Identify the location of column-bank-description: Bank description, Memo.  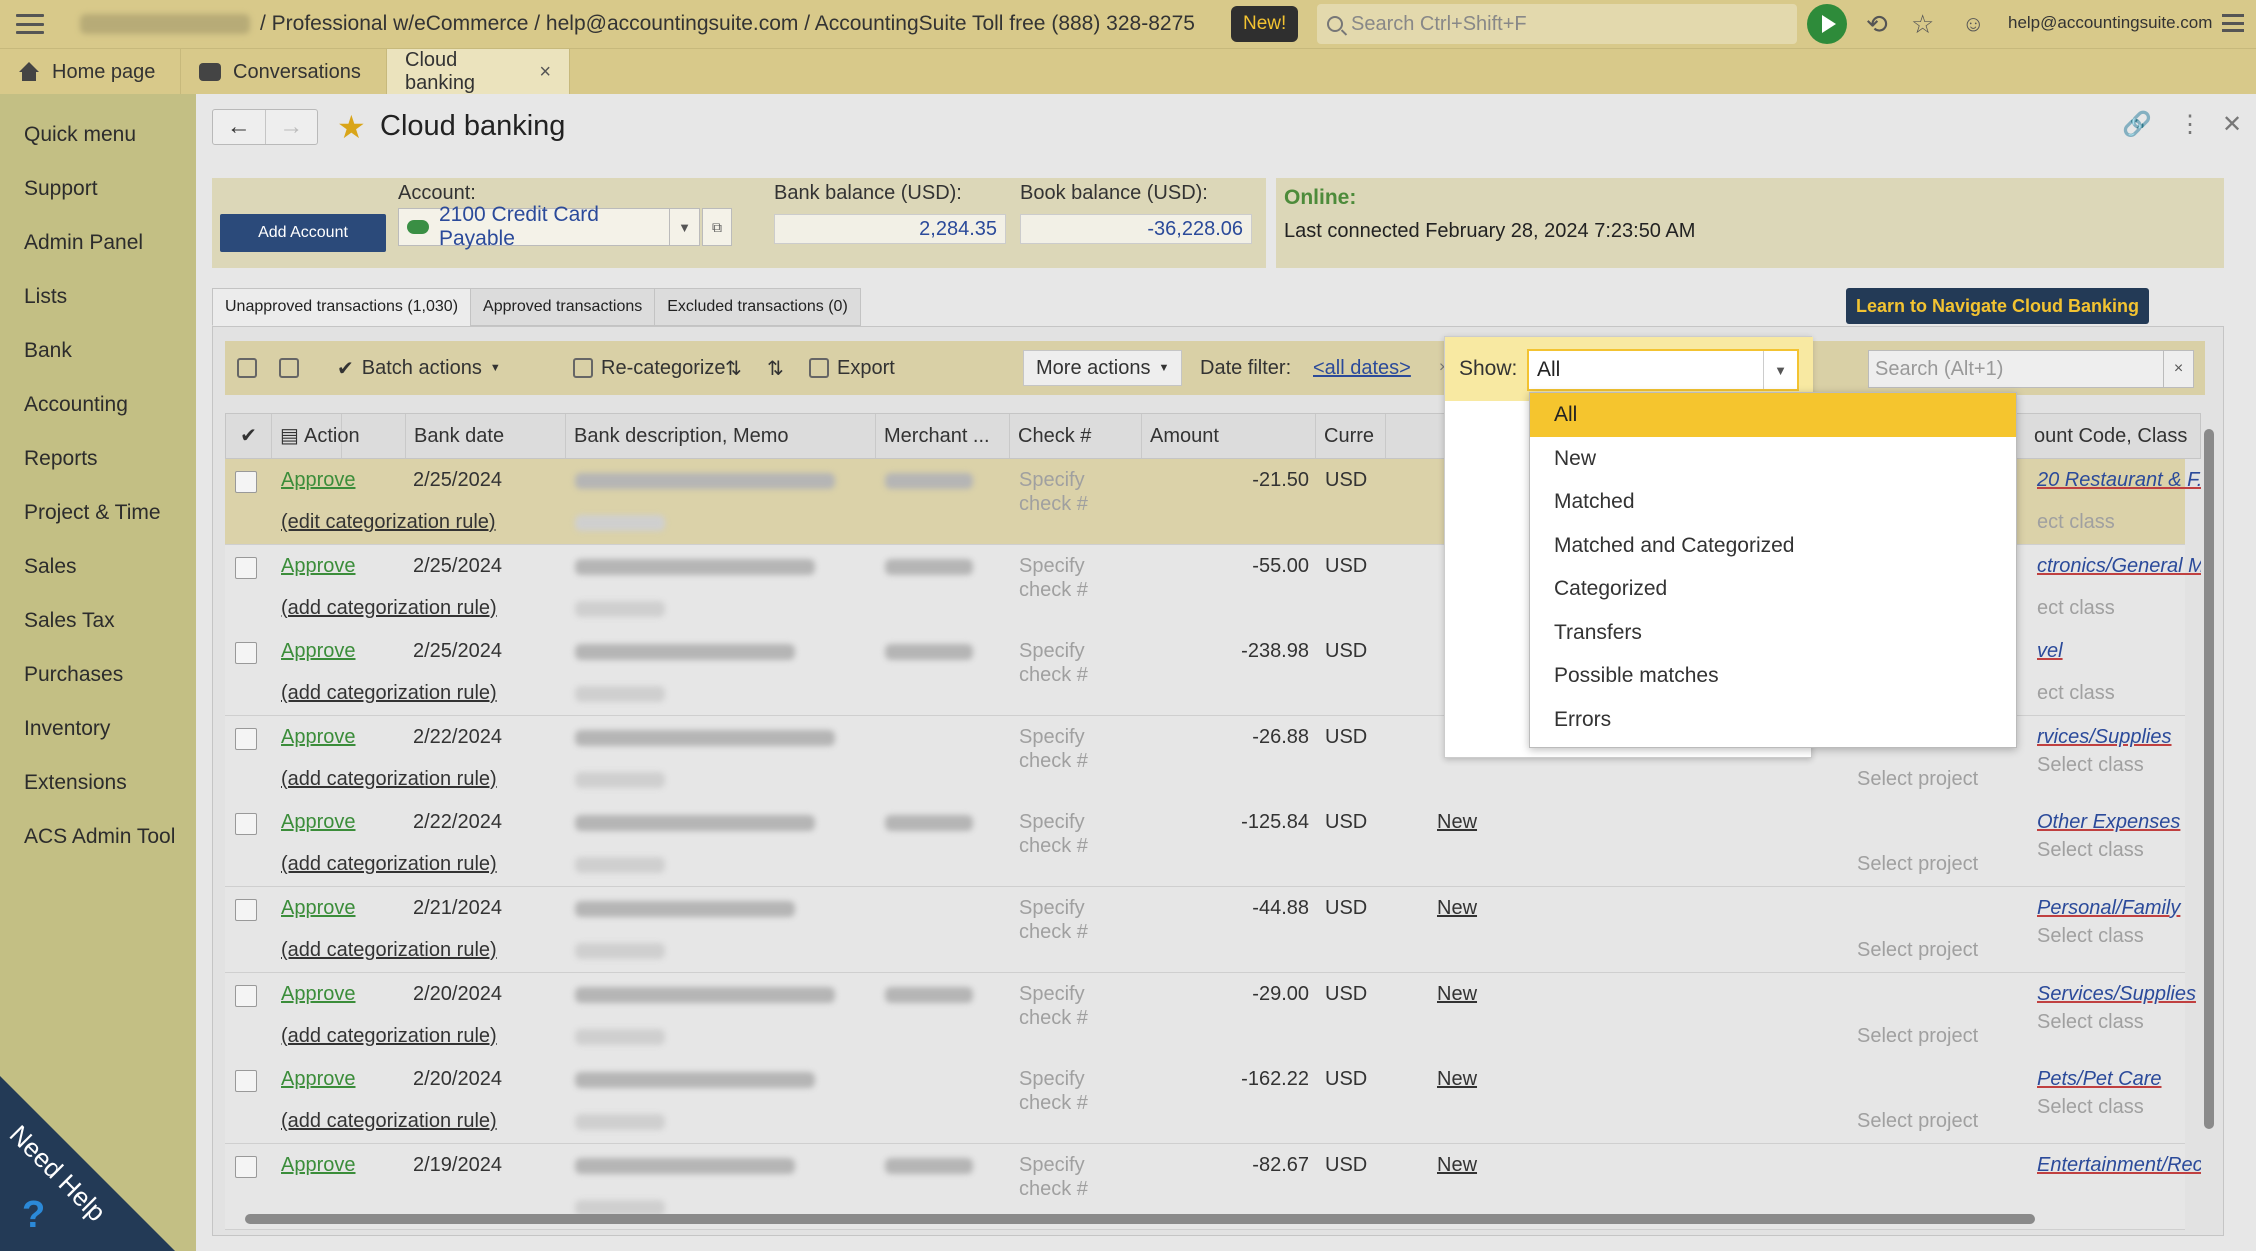
(721, 436).